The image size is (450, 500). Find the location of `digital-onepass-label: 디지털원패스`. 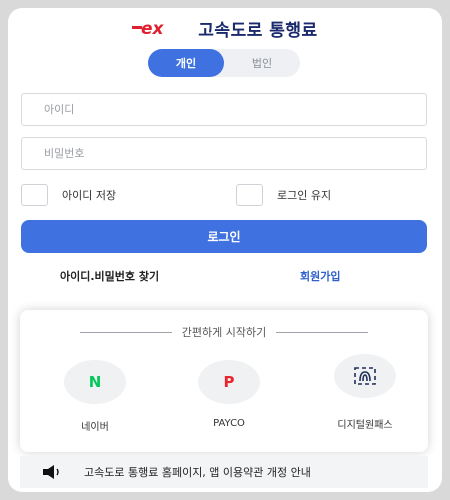

digital-onepass-label: 디지털원패스 is located at coordinates (365, 425).